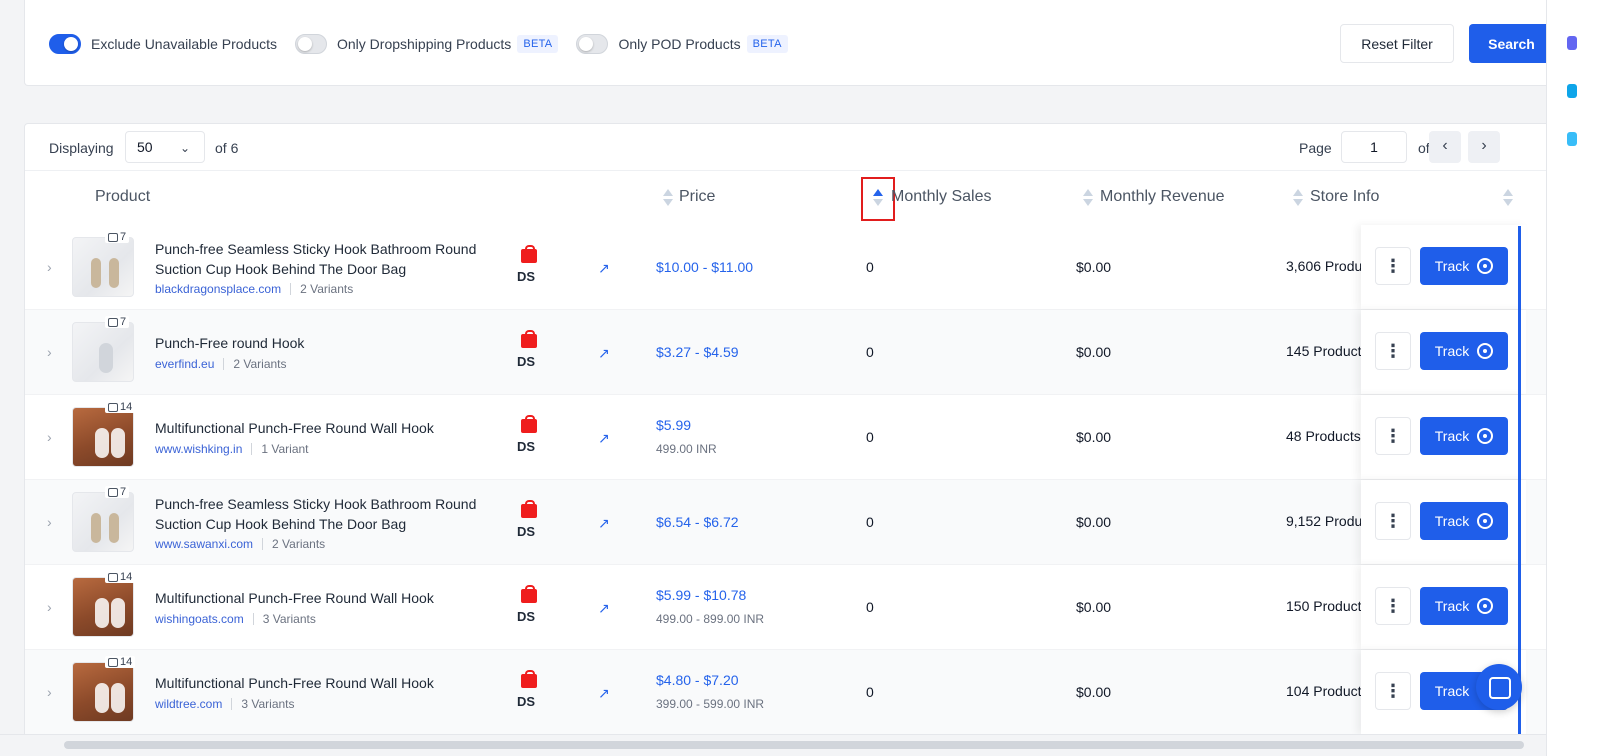  Describe the element at coordinates (188, 704) in the screenshot. I see `product-domain-link: wildtree.com` at that location.